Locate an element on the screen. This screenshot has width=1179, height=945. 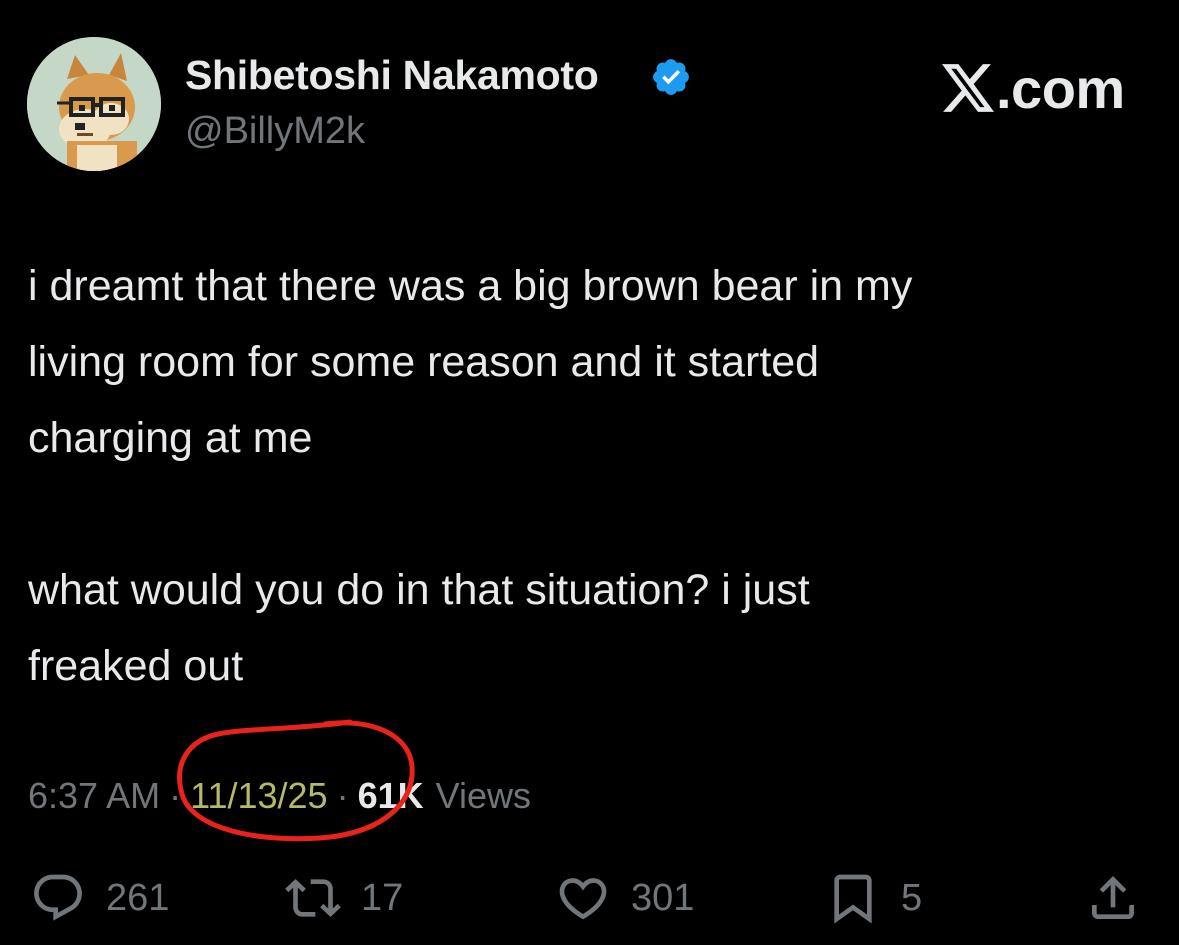
reply-count: 261 is located at coordinates (138, 897).